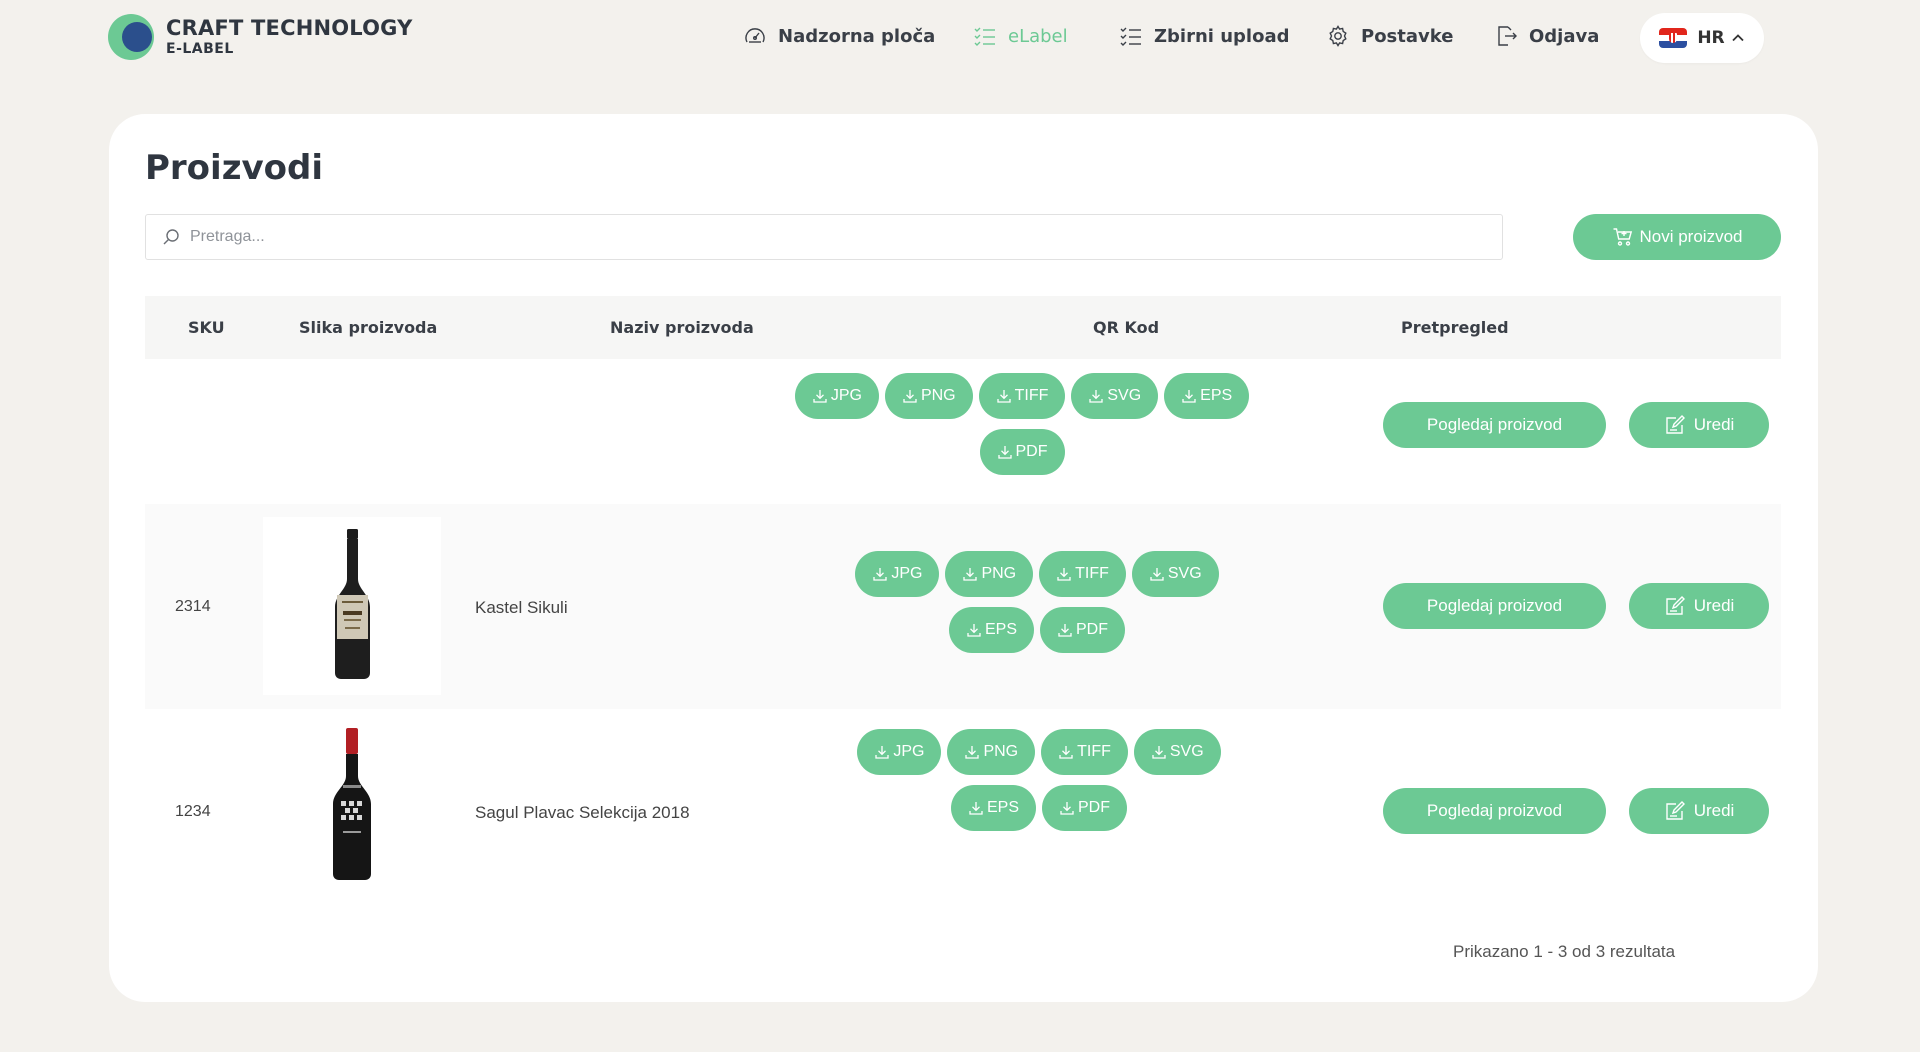 The image size is (1920, 1052). What do you see at coordinates (1623, 237) in the screenshot?
I see `cart-add-icon` at bounding box center [1623, 237].